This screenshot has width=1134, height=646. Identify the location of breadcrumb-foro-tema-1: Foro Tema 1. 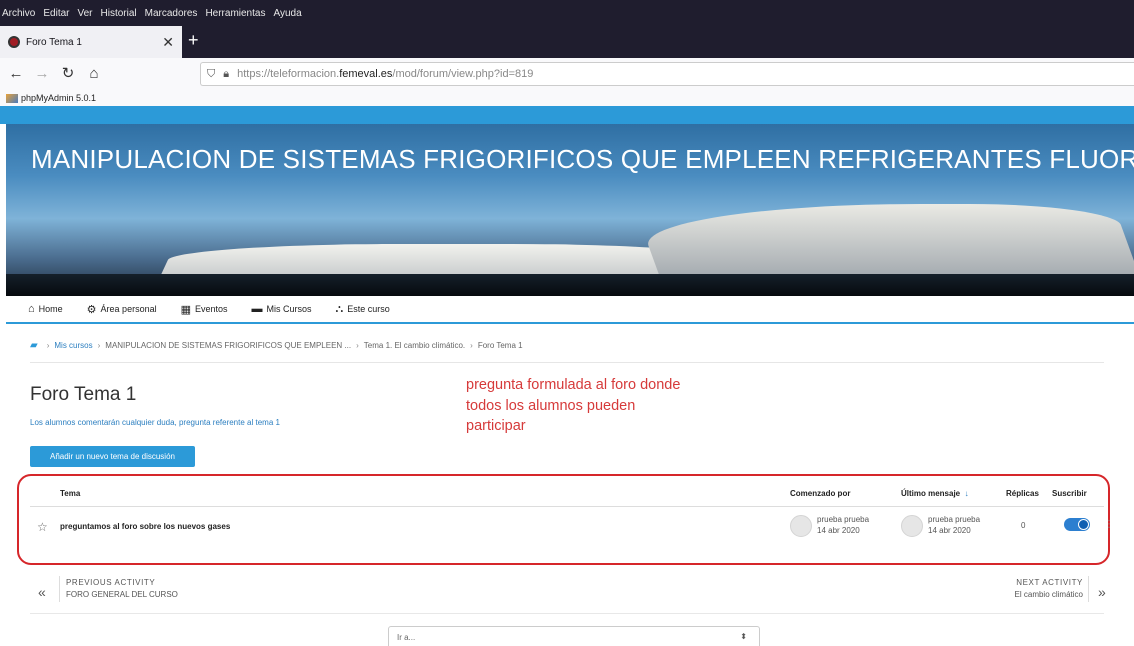
(500, 345).